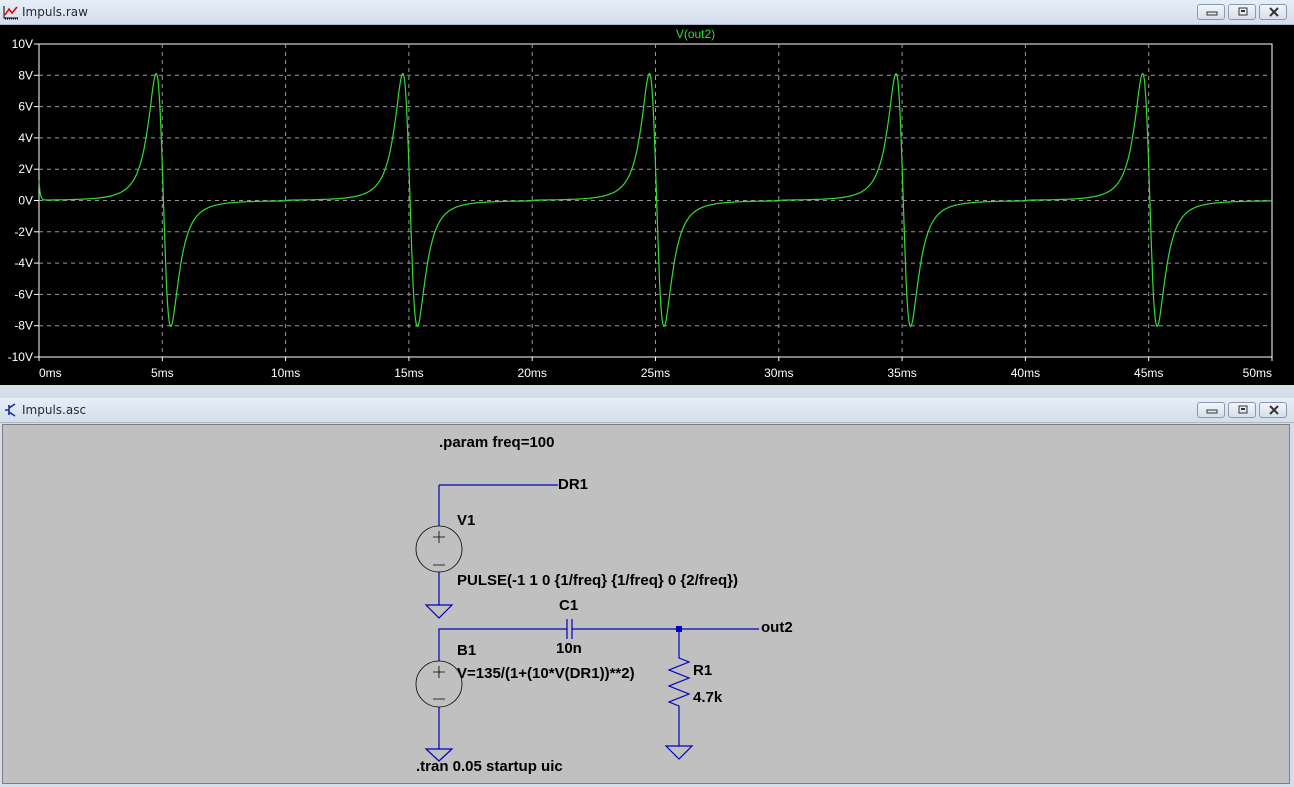 The width and height of the screenshot is (1294, 787). What do you see at coordinates (532, 373) in the screenshot?
I see `x-tick-label: 20ms` at bounding box center [532, 373].